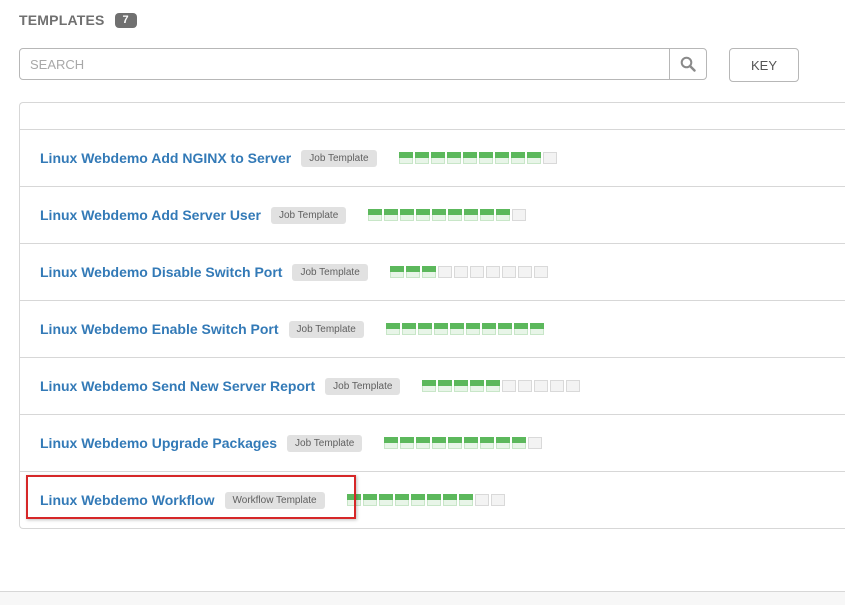  What do you see at coordinates (422, 598) in the screenshot?
I see `footer-divider` at bounding box center [422, 598].